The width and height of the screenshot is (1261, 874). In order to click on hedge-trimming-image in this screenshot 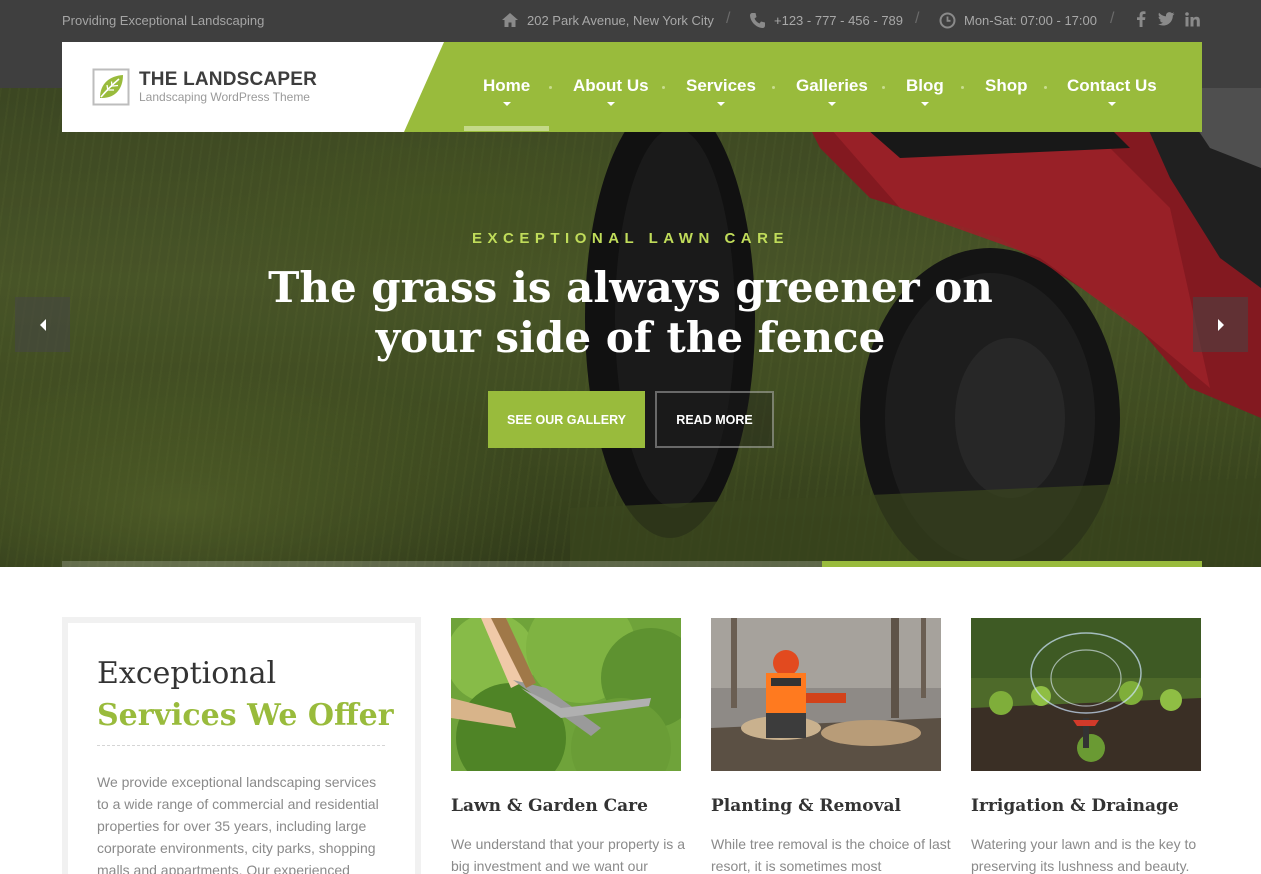, I will do `click(566, 694)`.